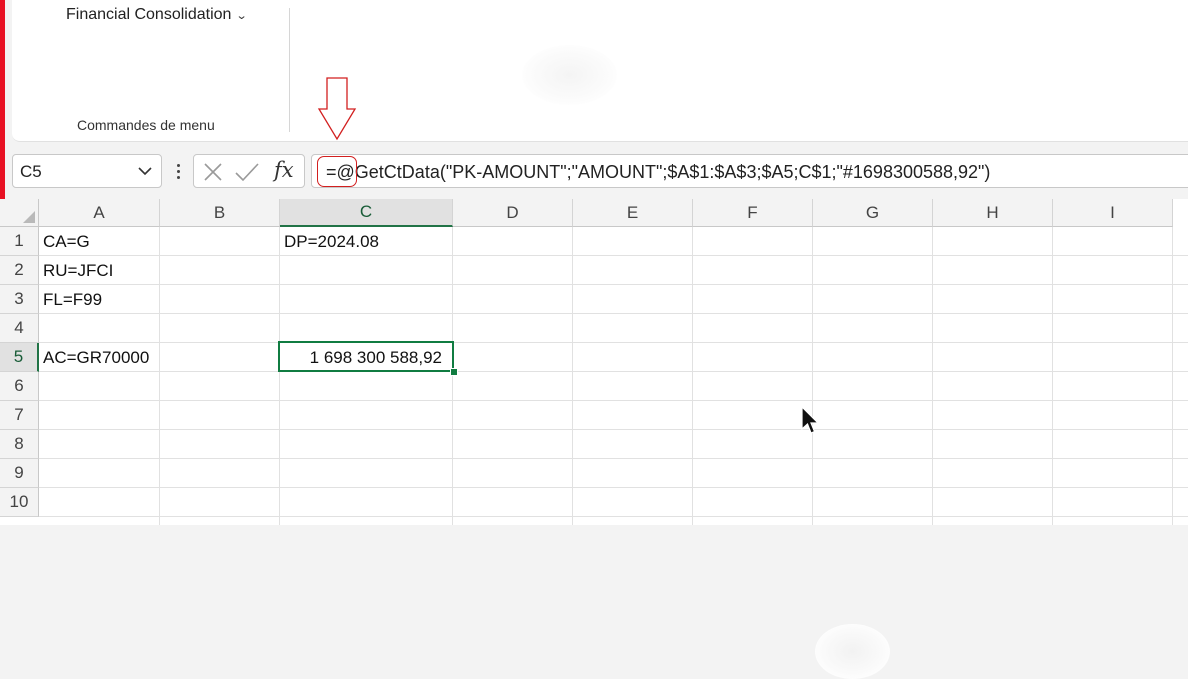 Image resolution: width=1188 pixels, height=679 pixels. What do you see at coordinates (19, 299) in the screenshot?
I see `row-header-3: 3` at bounding box center [19, 299].